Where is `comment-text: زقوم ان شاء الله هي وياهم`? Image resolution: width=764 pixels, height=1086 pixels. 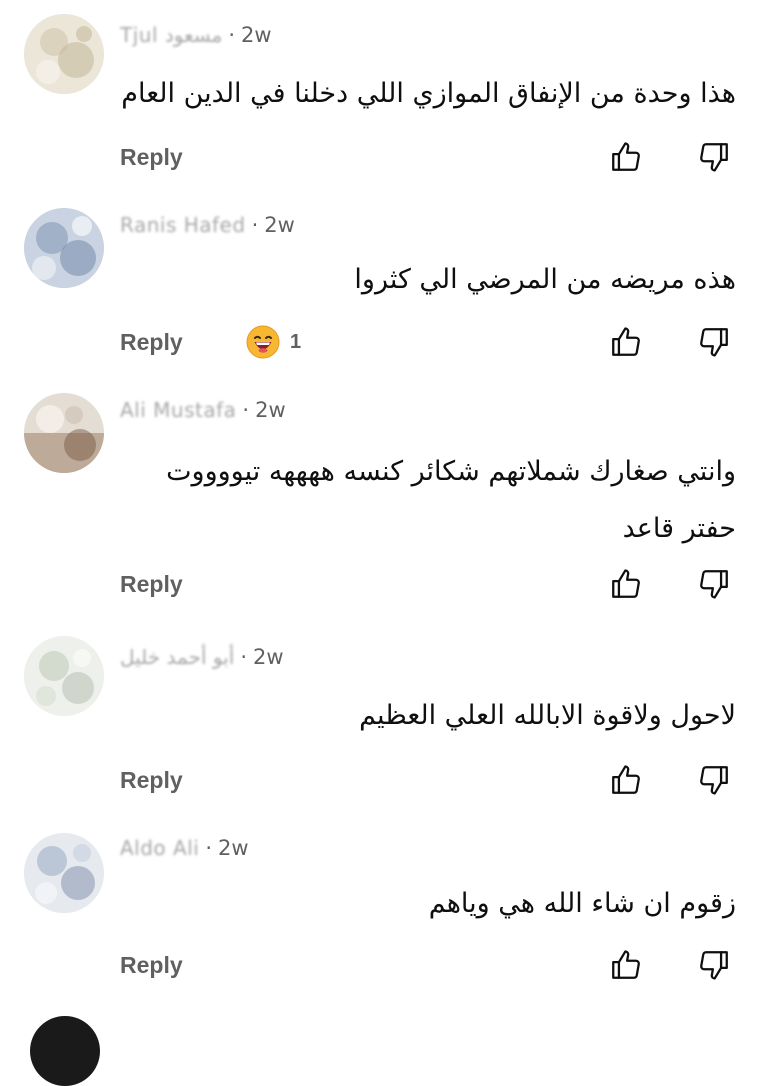
comment-text: زقوم ان شاء الله هي وياهم is located at coordinates (582, 903).